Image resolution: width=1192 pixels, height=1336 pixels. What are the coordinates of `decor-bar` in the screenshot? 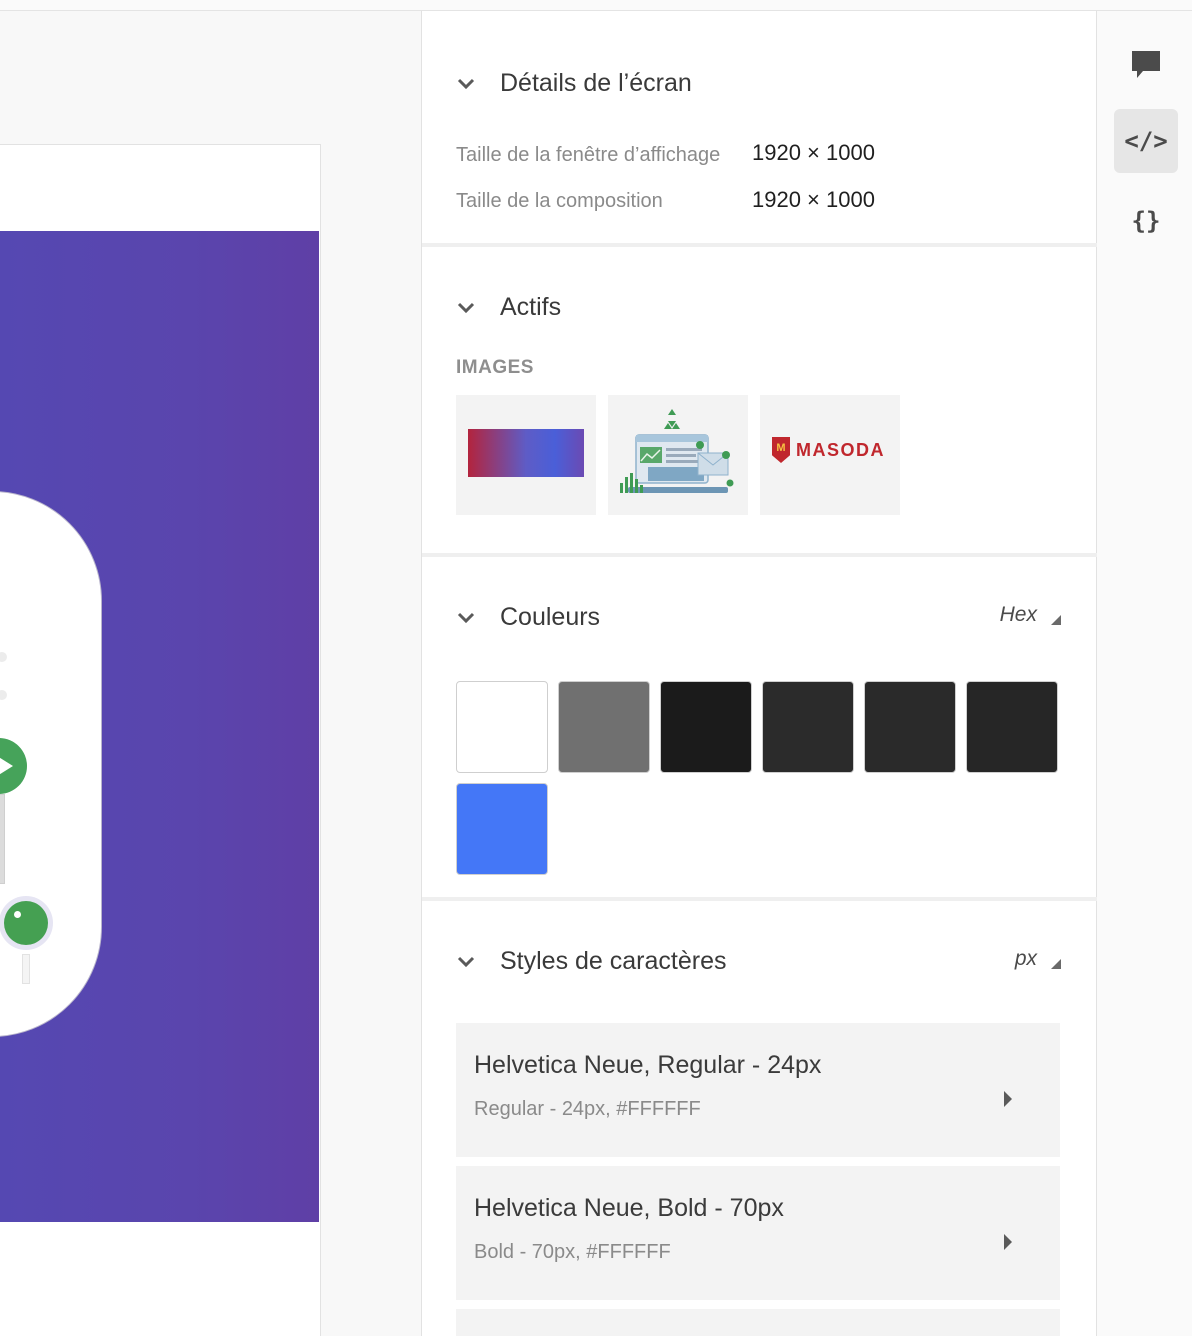 It's located at (2, 839).